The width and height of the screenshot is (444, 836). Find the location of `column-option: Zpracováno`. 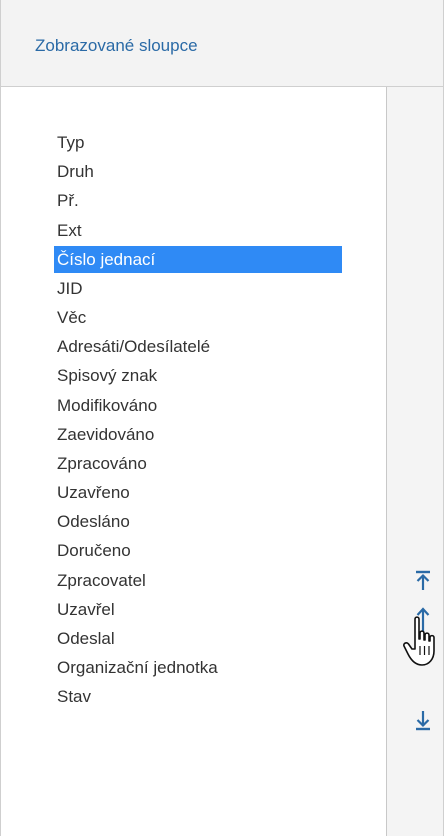

column-option: Zpracováno is located at coordinates (198, 463).